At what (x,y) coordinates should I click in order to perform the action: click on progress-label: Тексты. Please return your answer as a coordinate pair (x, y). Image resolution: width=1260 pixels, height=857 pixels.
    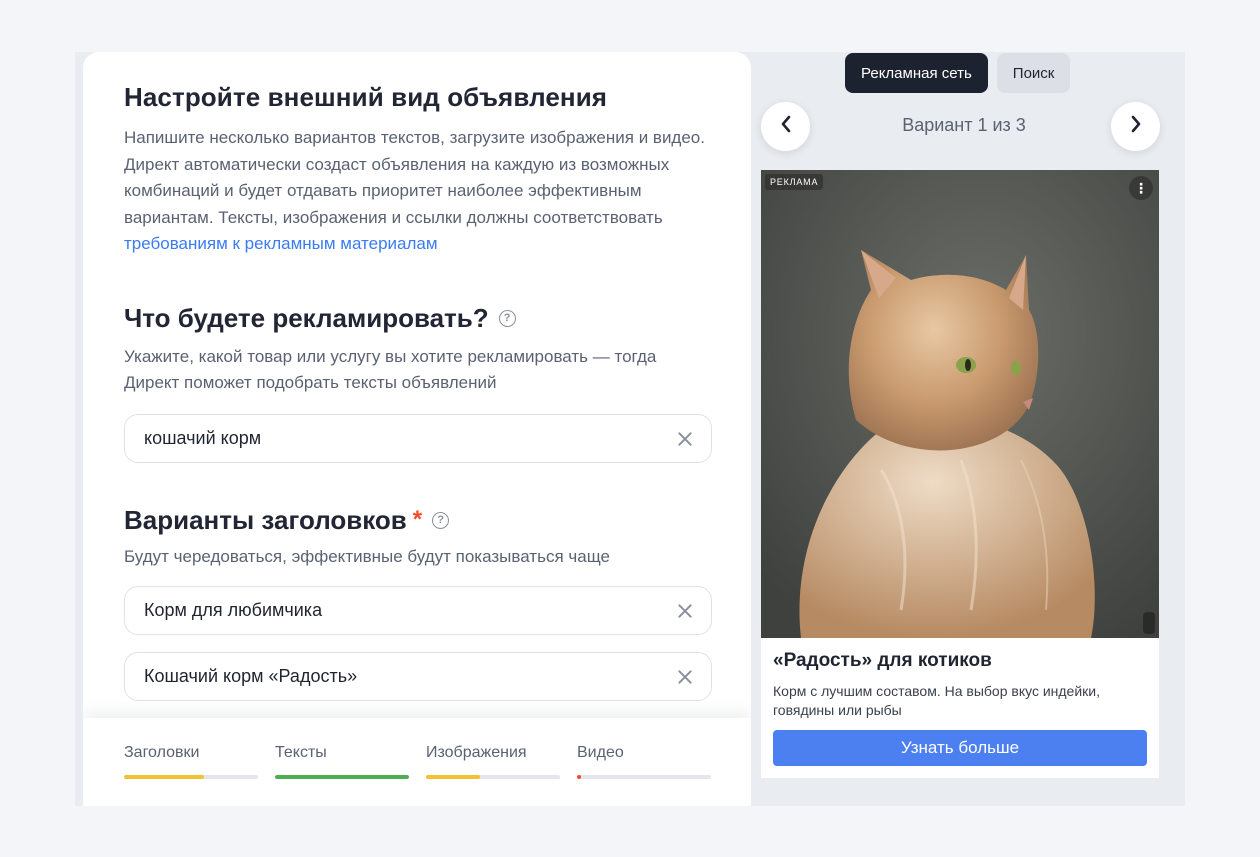
    Looking at the image, I should click on (301, 752).